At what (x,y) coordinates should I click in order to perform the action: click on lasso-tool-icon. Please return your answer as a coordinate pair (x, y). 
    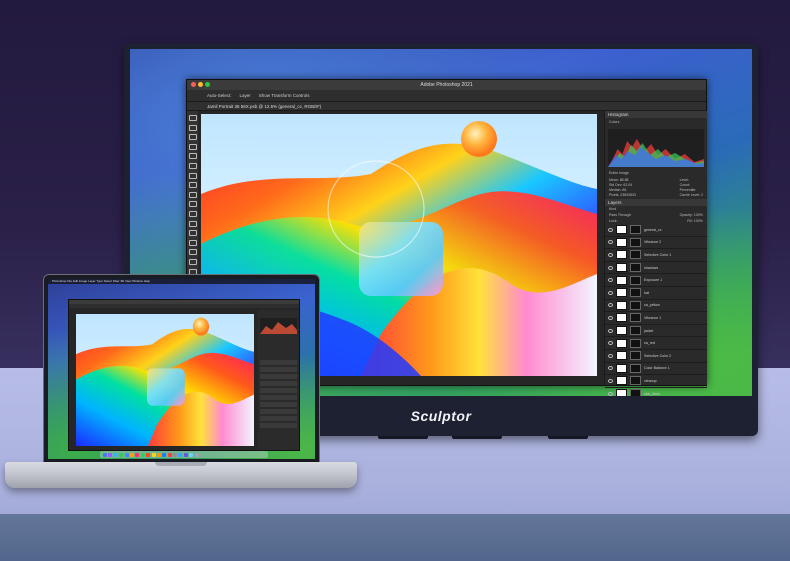
    Looking at the image, I should click on (192, 137).